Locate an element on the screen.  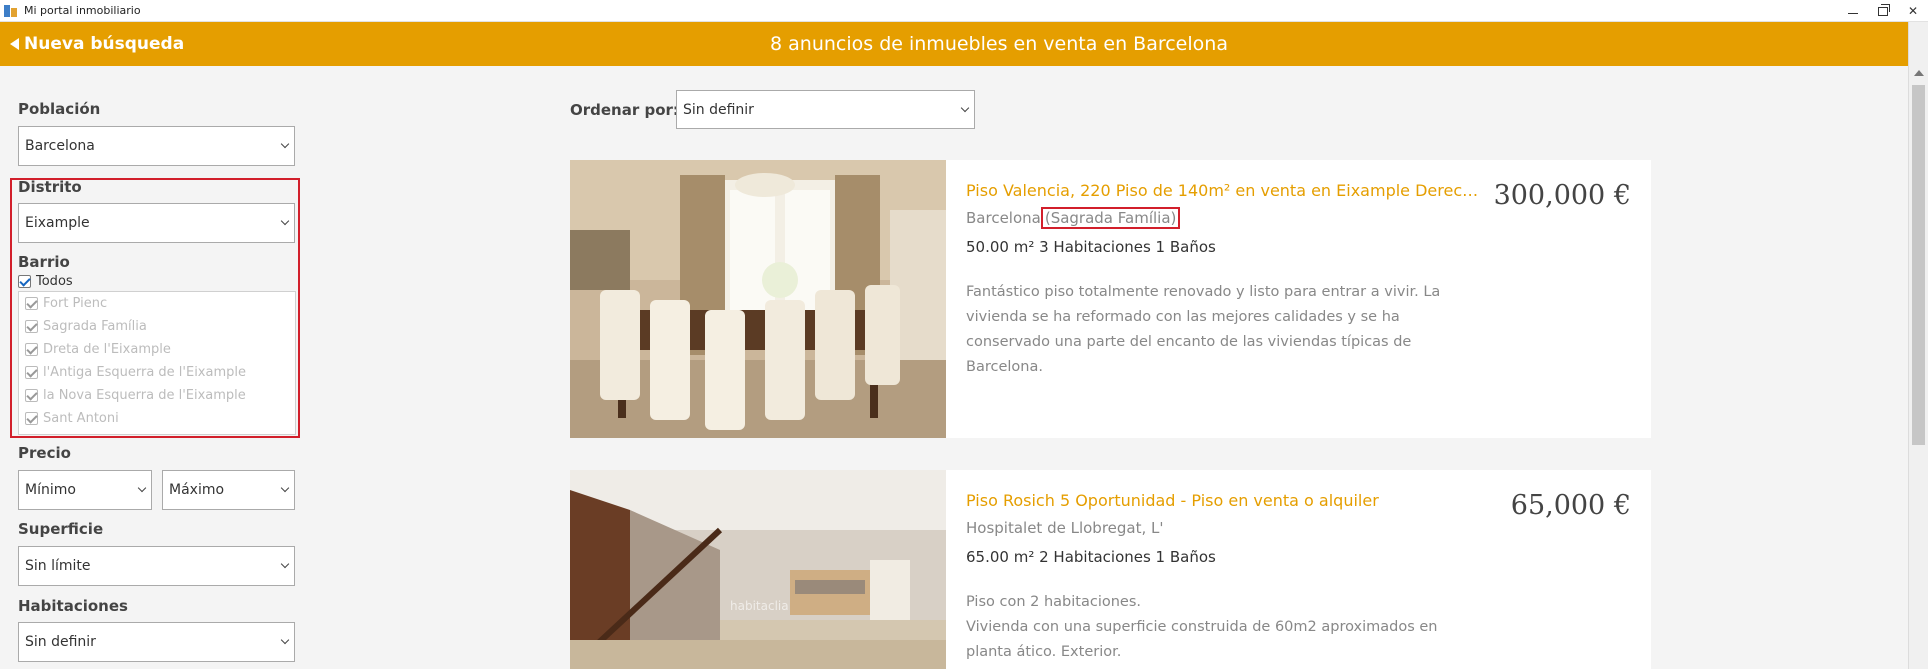
listing-price: 300,000 € is located at coordinates (1562, 195).